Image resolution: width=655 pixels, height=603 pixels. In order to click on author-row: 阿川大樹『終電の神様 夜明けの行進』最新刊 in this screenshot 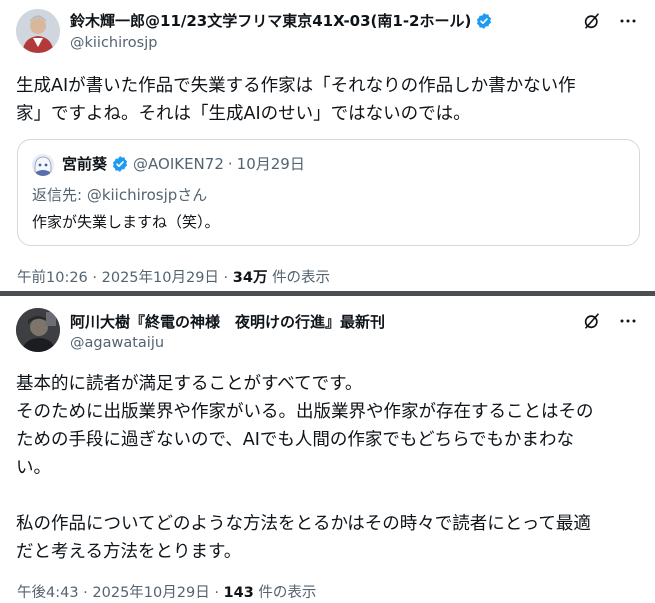, I will do `click(227, 322)`.